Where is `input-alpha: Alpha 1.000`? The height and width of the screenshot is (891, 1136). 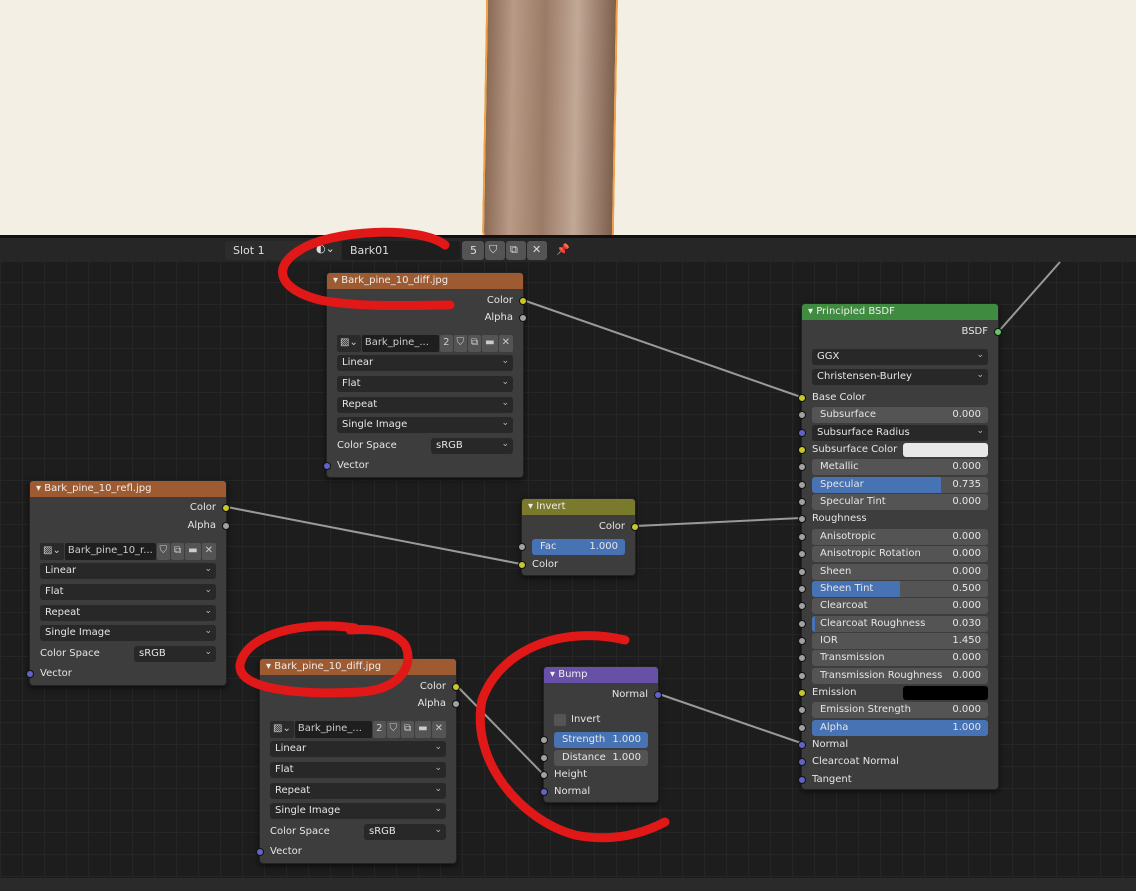 input-alpha: Alpha 1.000 is located at coordinates (898, 727).